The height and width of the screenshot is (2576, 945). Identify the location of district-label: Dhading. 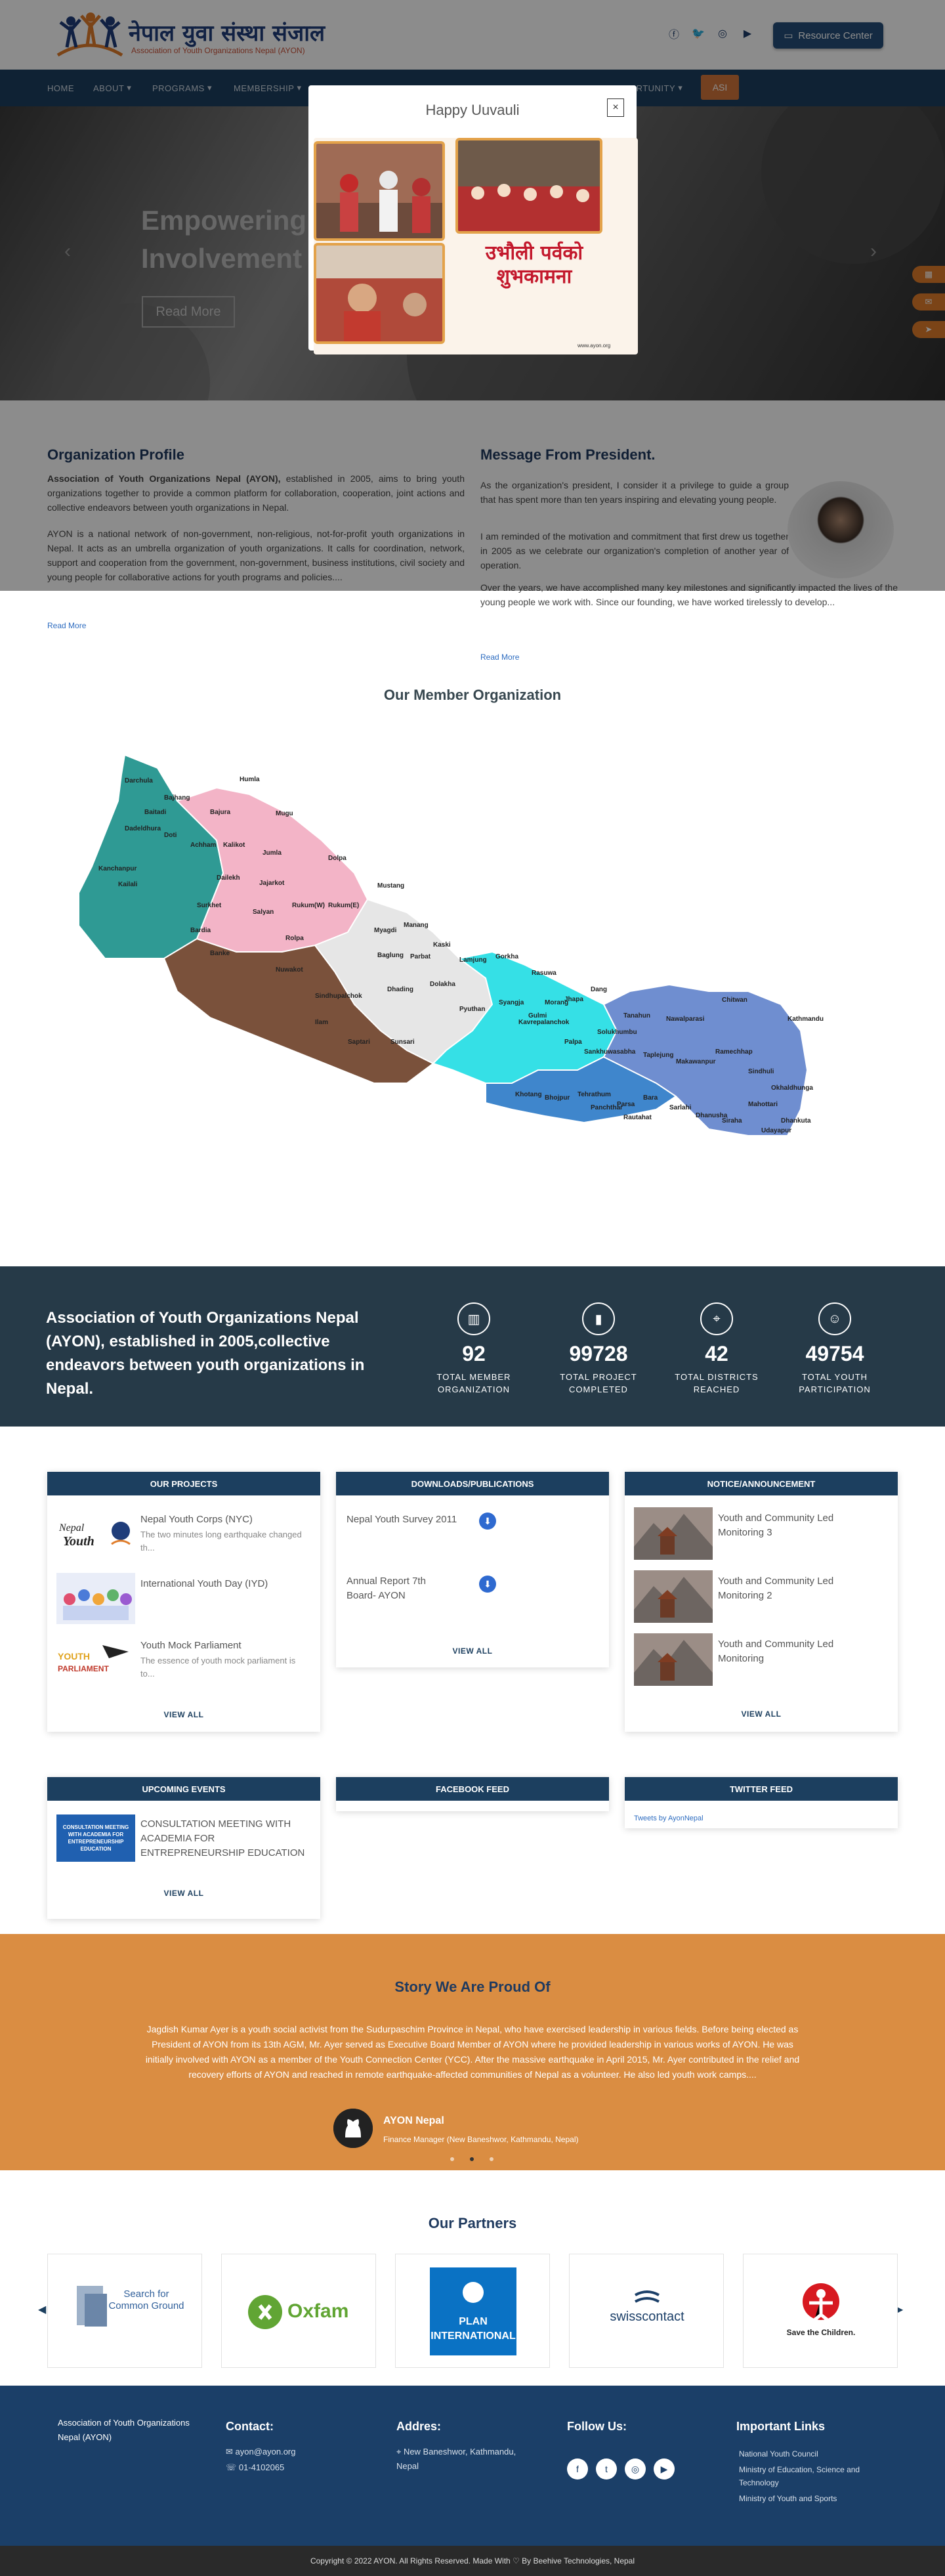
(400, 990).